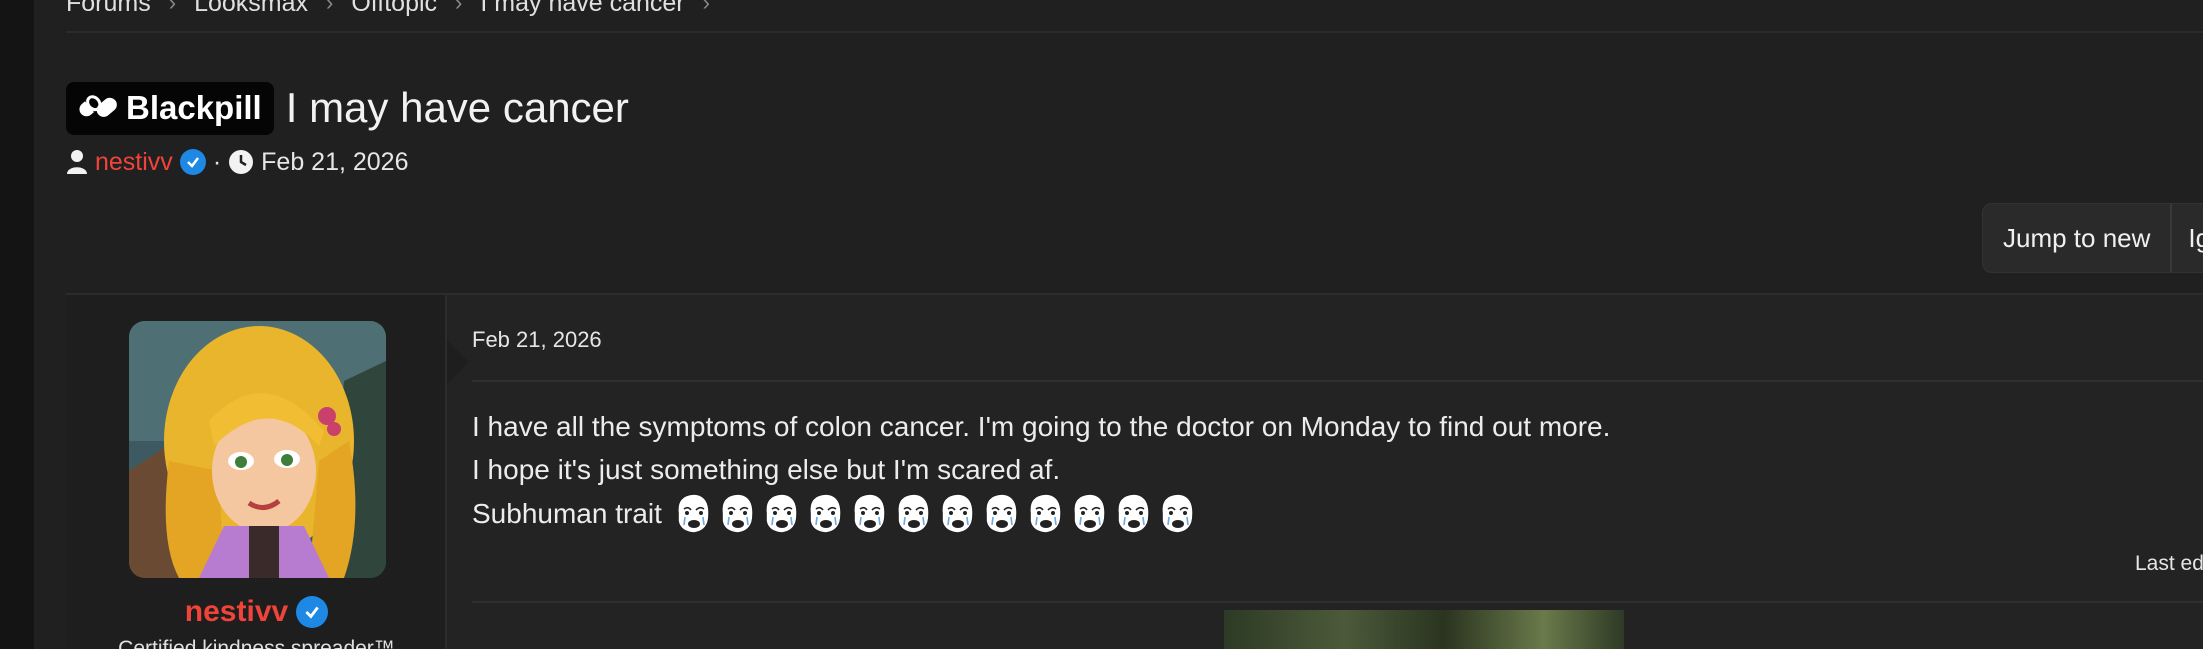  Describe the element at coordinates (2187, 238) in the screenshot. I see `ignore-button: Ig` at that location.